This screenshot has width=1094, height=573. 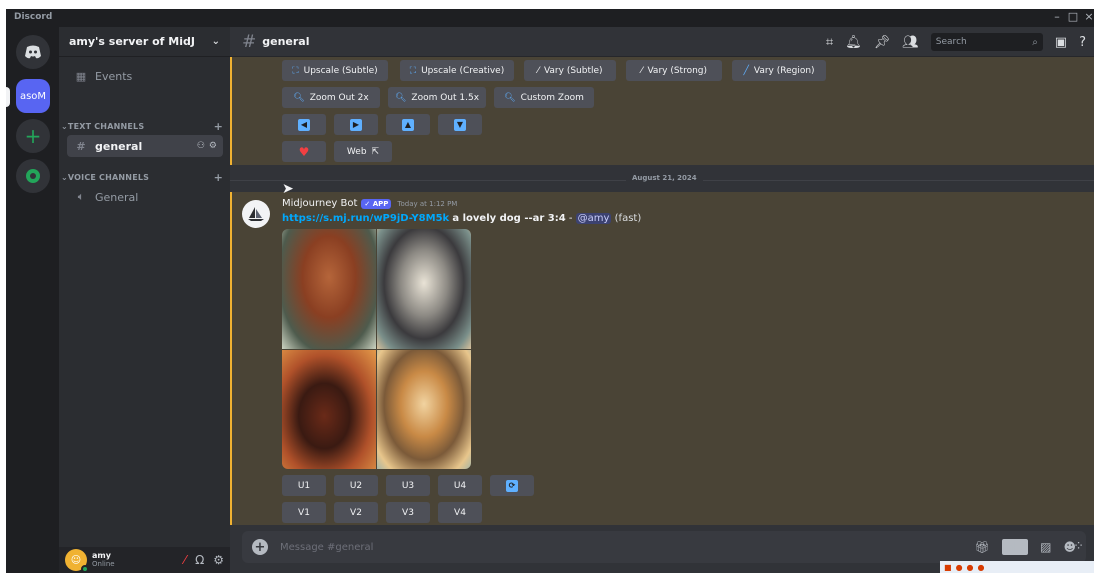 I want to click on avatar: ☺, so click(x=77, y=561).